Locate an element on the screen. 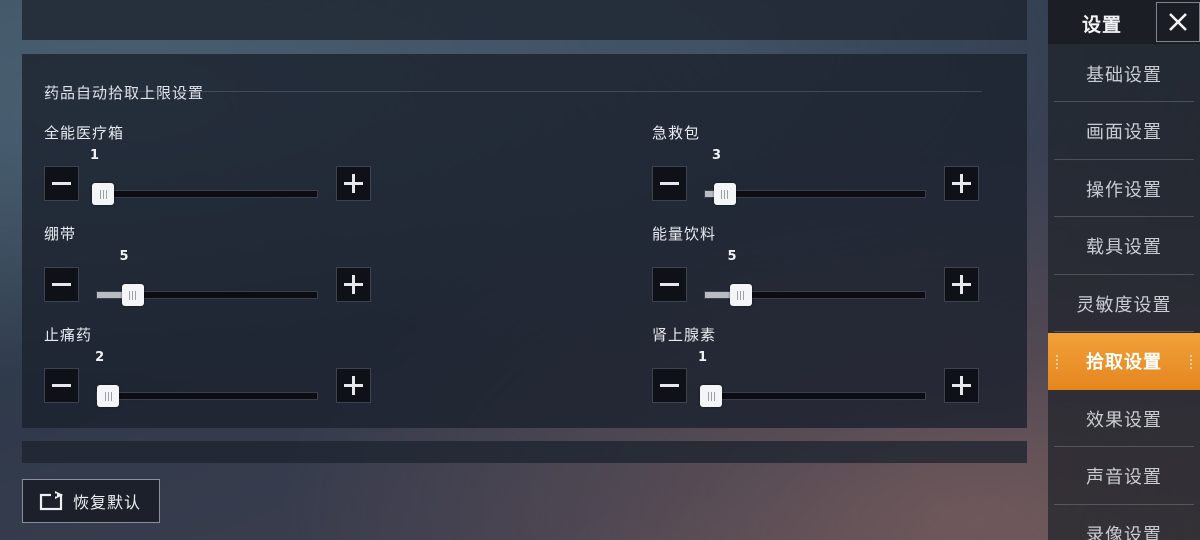 This screenshot has width=1200, height=540. sidebar-item-audio: 声音设置 is located at coordinates (1124, 476).